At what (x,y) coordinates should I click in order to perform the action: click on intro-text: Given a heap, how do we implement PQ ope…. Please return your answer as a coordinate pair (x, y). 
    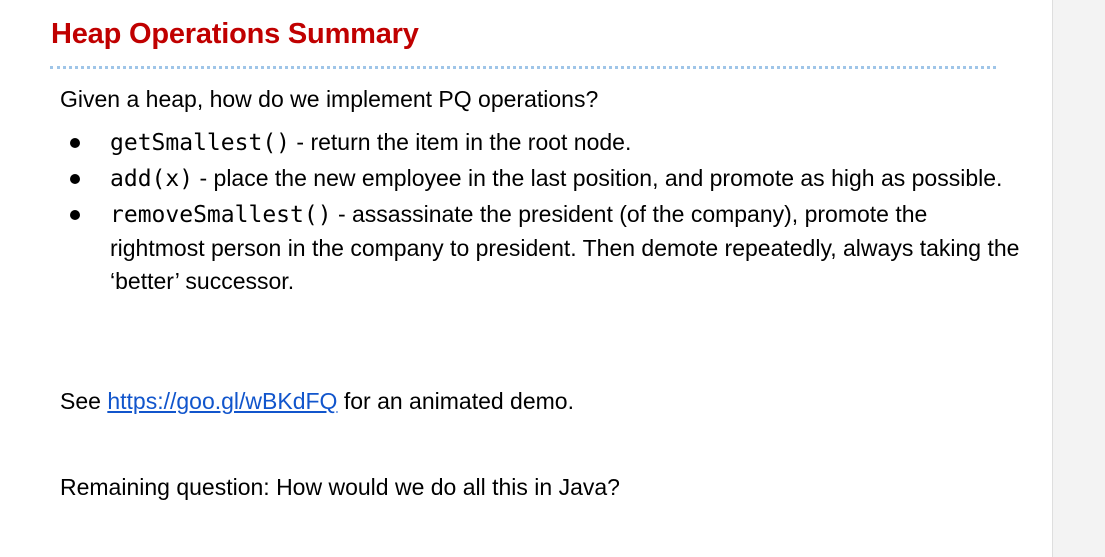
    Looking at the image, I should click on (329, 99).